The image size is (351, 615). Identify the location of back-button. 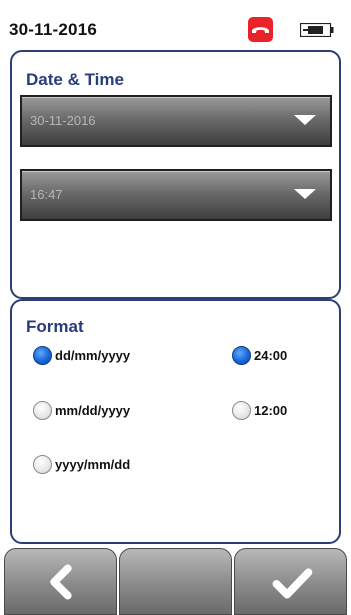
(60, 581).